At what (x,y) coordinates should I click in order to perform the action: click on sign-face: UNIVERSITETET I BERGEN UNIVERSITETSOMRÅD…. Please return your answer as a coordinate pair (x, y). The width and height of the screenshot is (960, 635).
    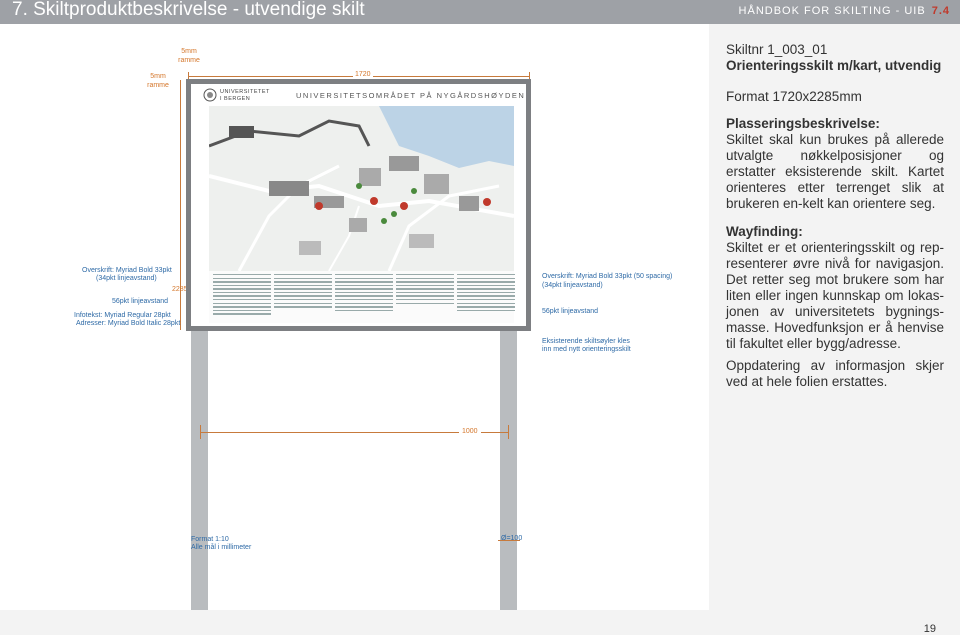
    Looking at the image, I should click on (358, 205).